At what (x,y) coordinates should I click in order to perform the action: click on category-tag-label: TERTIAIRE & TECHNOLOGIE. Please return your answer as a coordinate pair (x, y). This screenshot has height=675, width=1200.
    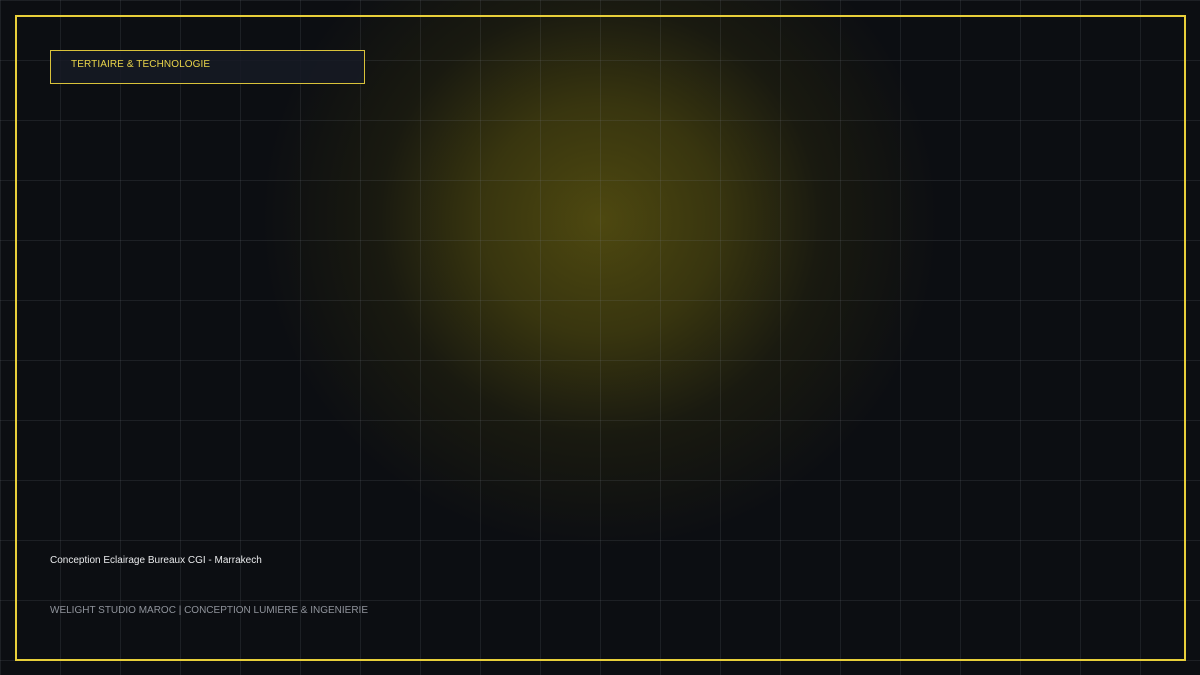
    Looking at the image, I should click on (141, 64).